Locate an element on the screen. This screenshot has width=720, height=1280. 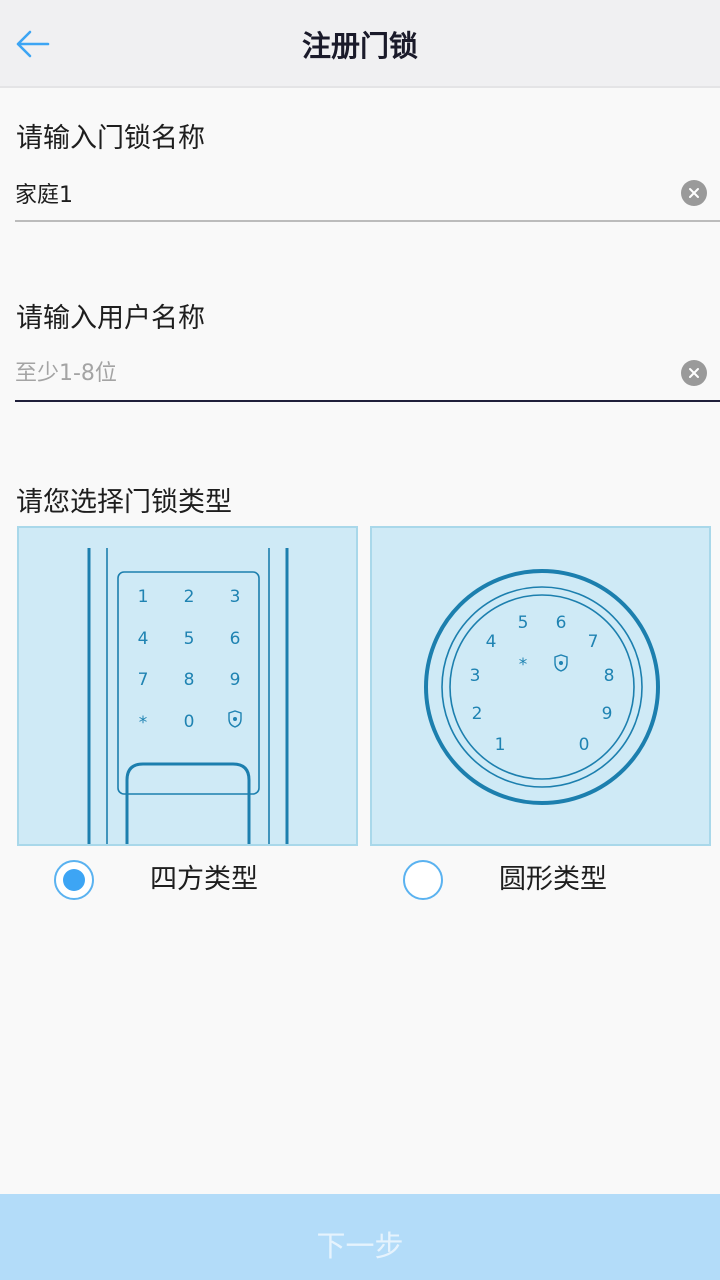
next-step-button: 下一步 is located at coordinates (360, 1237).